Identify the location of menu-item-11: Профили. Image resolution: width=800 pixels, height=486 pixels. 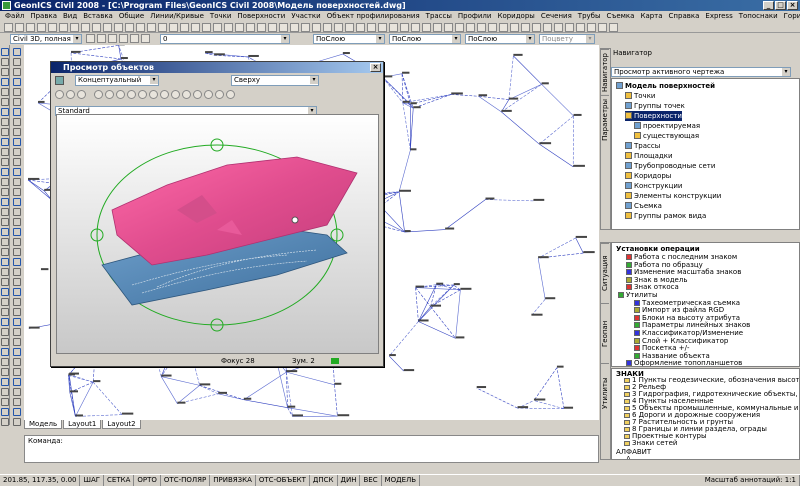
(475, 16).